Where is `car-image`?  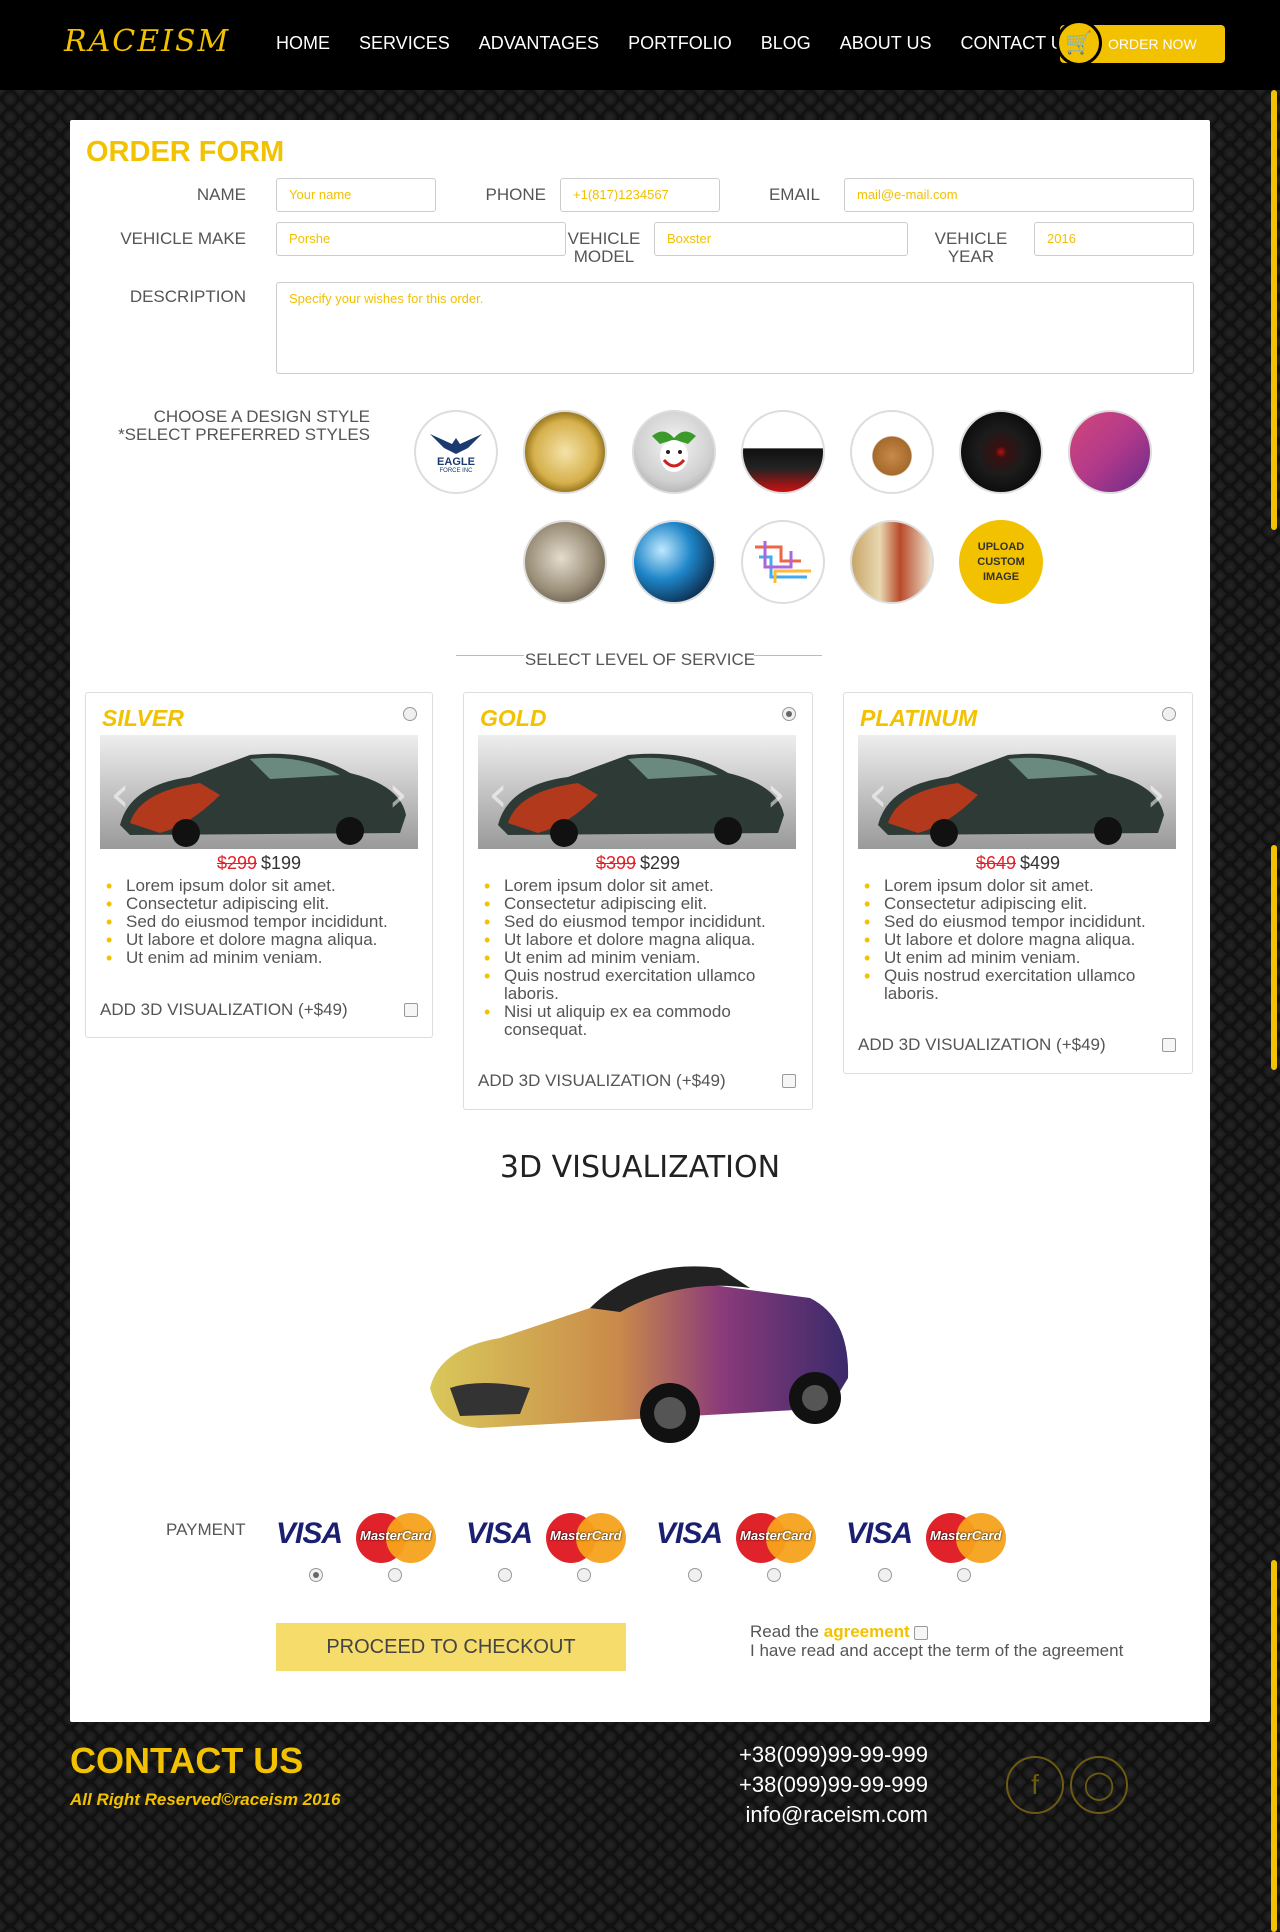 car-image is located at coordinates (1021, 800).